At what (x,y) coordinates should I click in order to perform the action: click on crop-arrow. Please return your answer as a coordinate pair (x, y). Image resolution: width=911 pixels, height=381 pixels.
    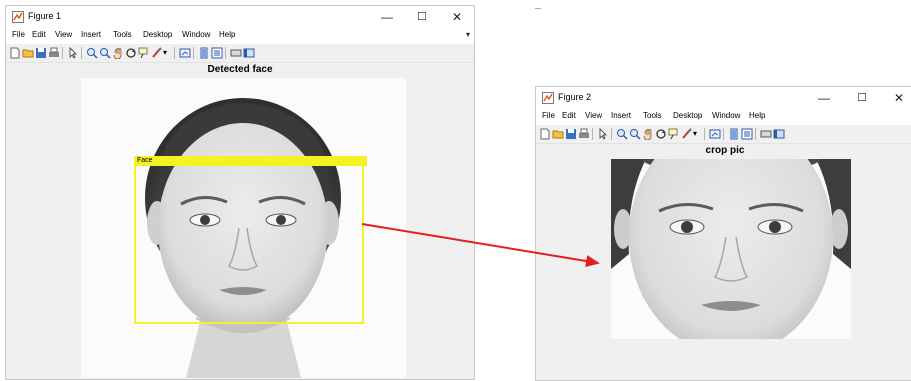
    Looking at the image, I should click on (480, 245).